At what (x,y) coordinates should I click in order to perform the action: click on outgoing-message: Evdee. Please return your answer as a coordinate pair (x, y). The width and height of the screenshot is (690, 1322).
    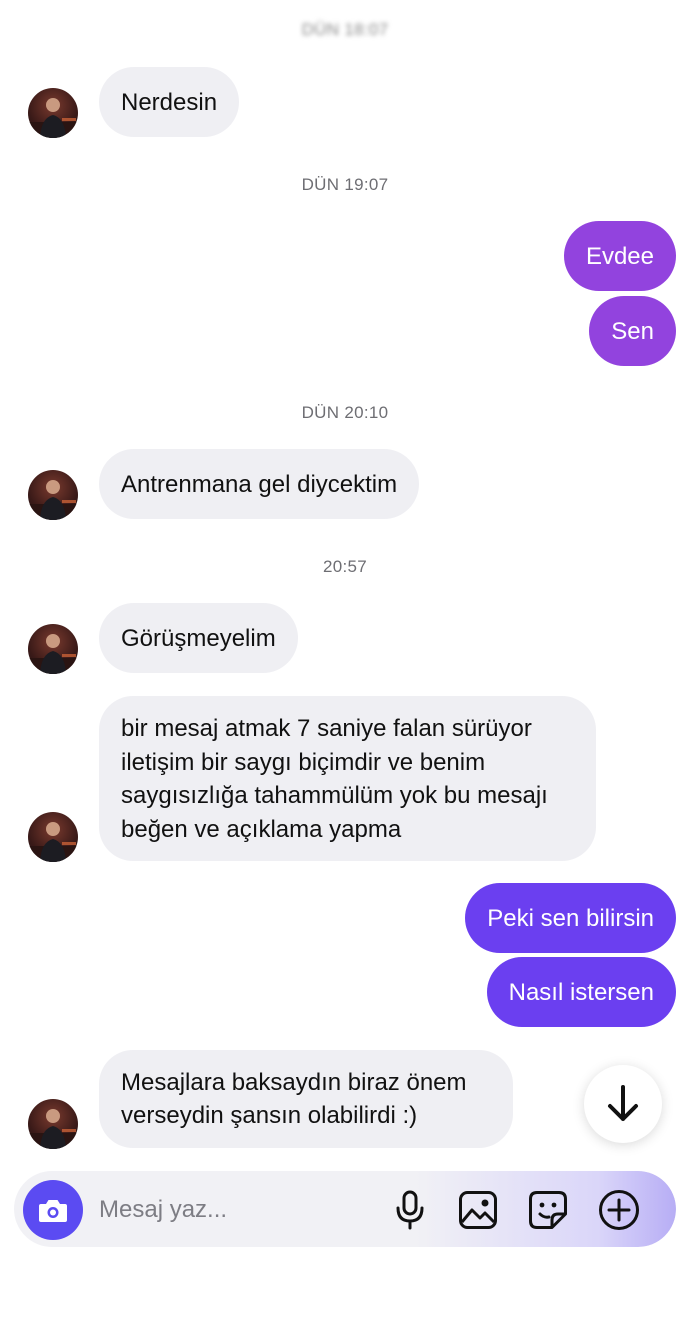
    Looking at the image, I should click on (619, 256).